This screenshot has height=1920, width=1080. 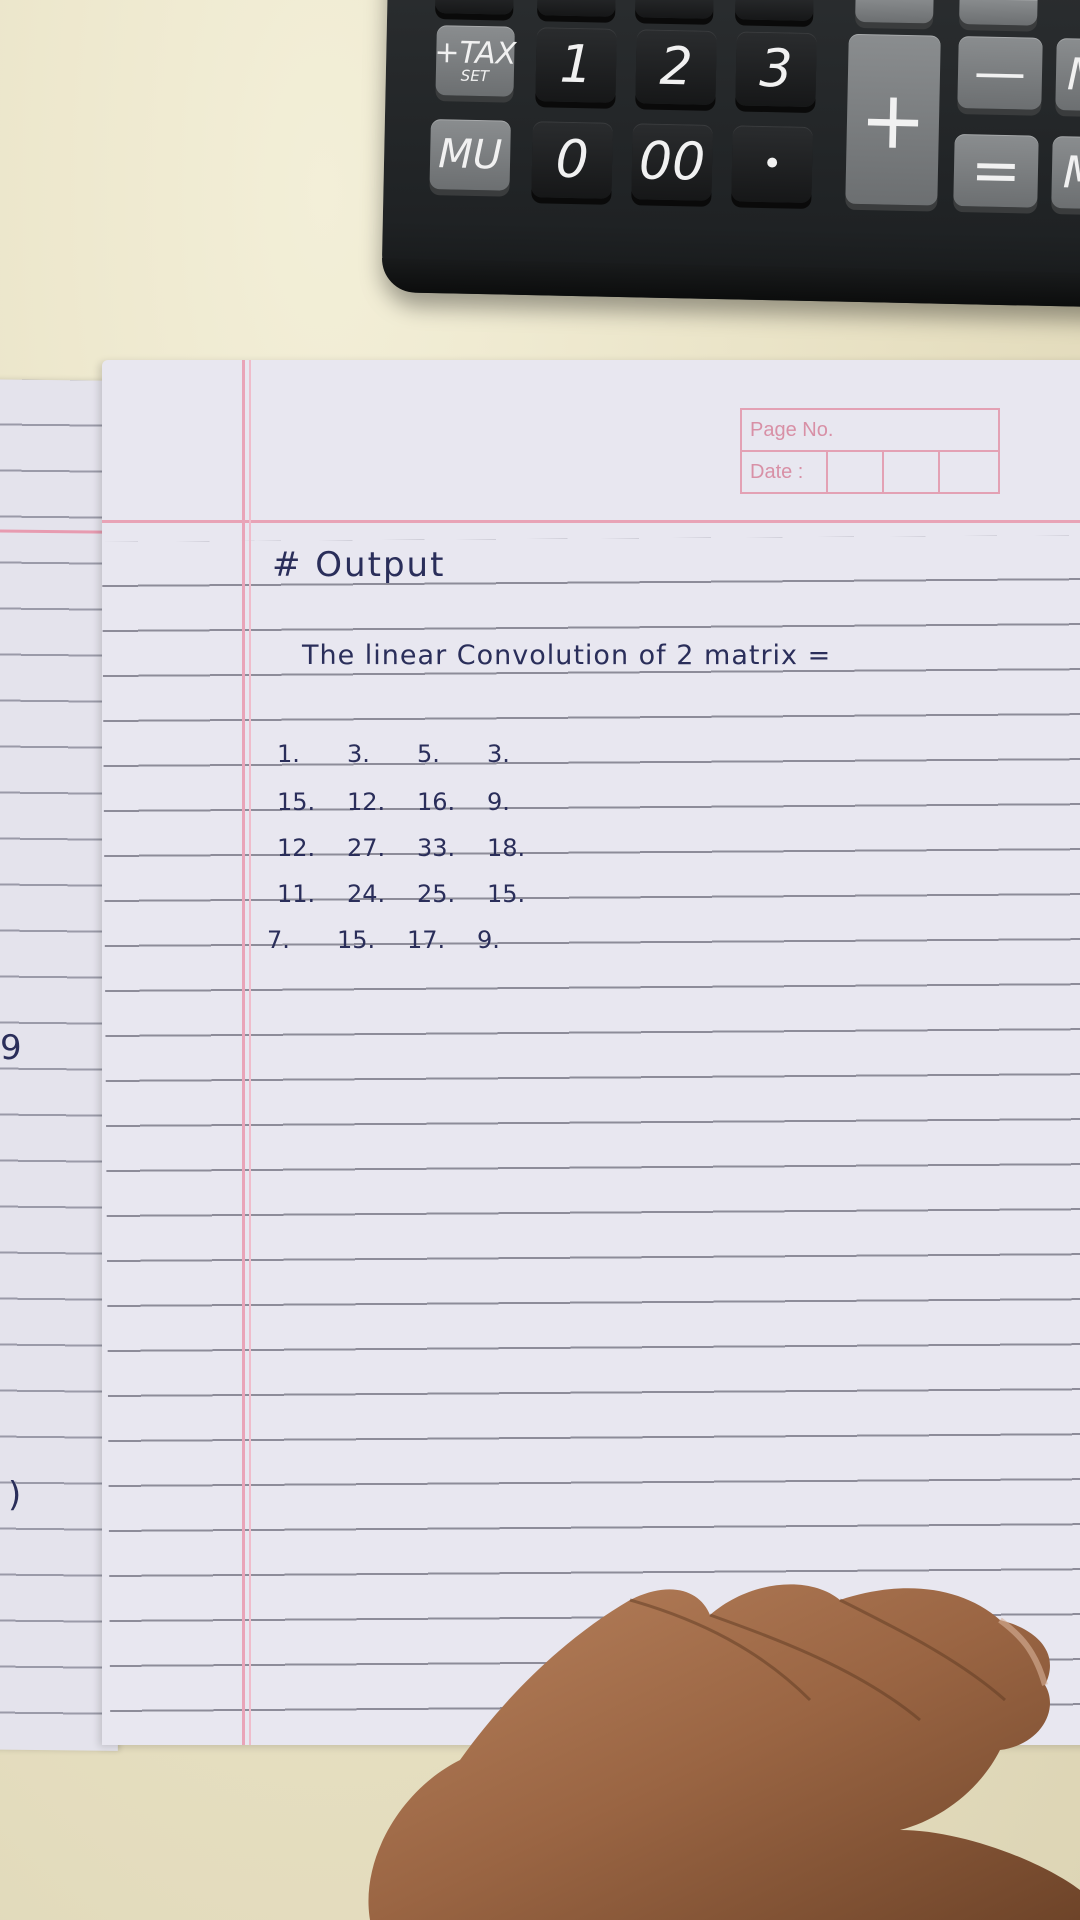 What do you see at coordinates (1000, 73) in the screenshot?
I see `minus-key: —` at bounding box center [1000, 73].